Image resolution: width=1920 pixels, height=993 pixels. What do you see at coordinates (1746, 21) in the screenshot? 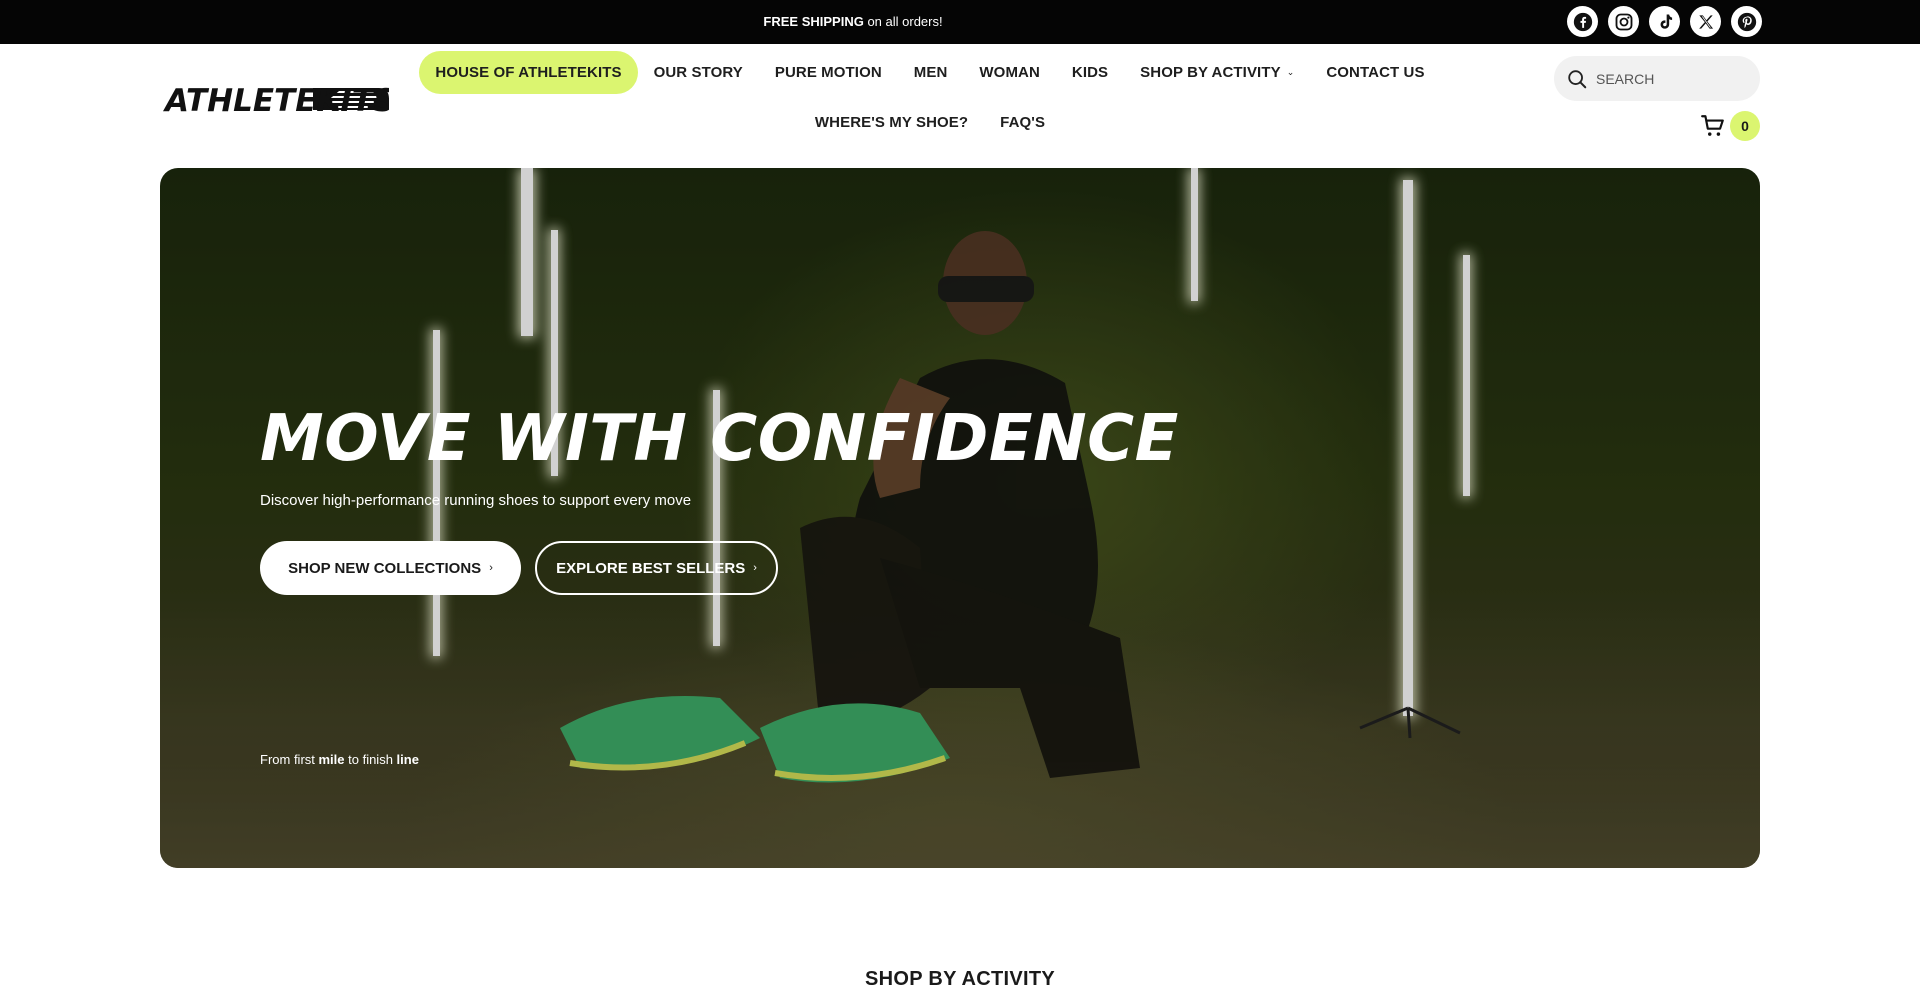
I see `pinterest-icon` at bounding box center [1746, 21].